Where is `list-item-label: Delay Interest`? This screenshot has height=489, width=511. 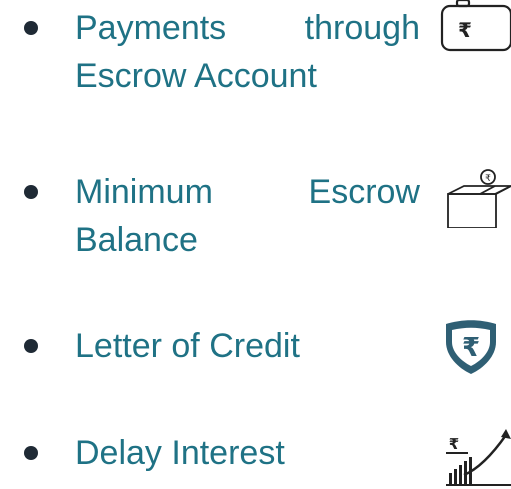
list-item-label: Delay Interest is located at coordinates (180, 453).